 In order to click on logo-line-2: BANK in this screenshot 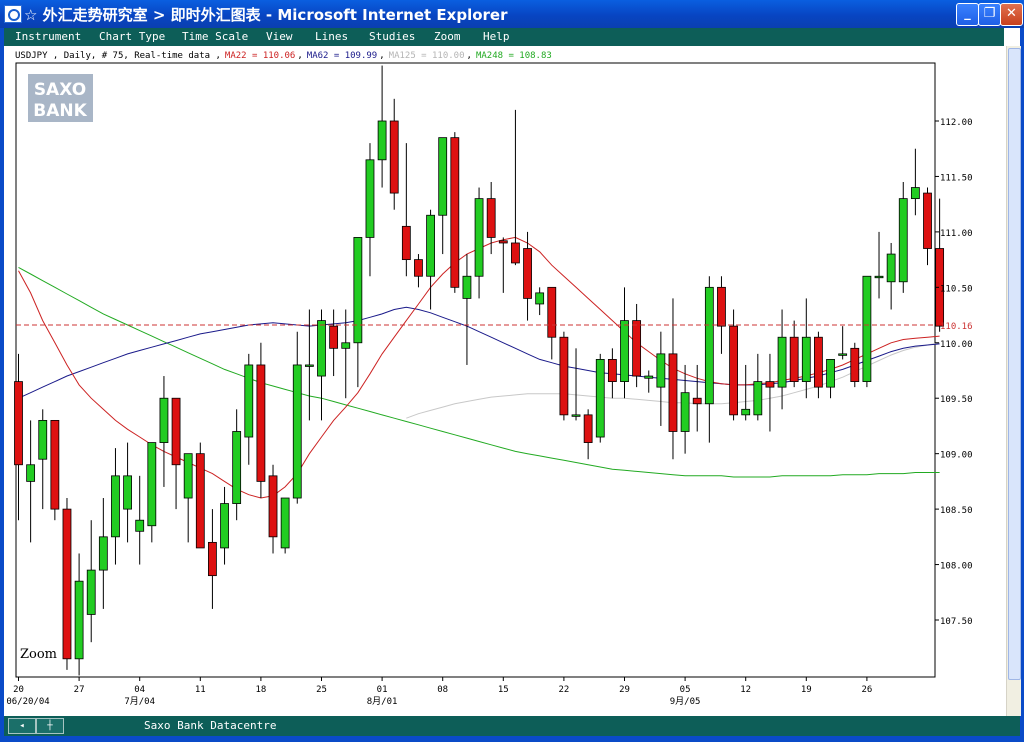, I will do `click(60, 111)`.